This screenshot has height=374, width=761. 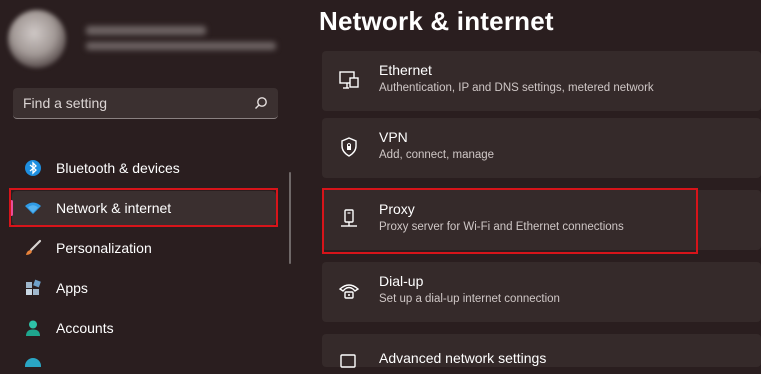 I want to click on ethernet-icon, so click(x=349, y=80).